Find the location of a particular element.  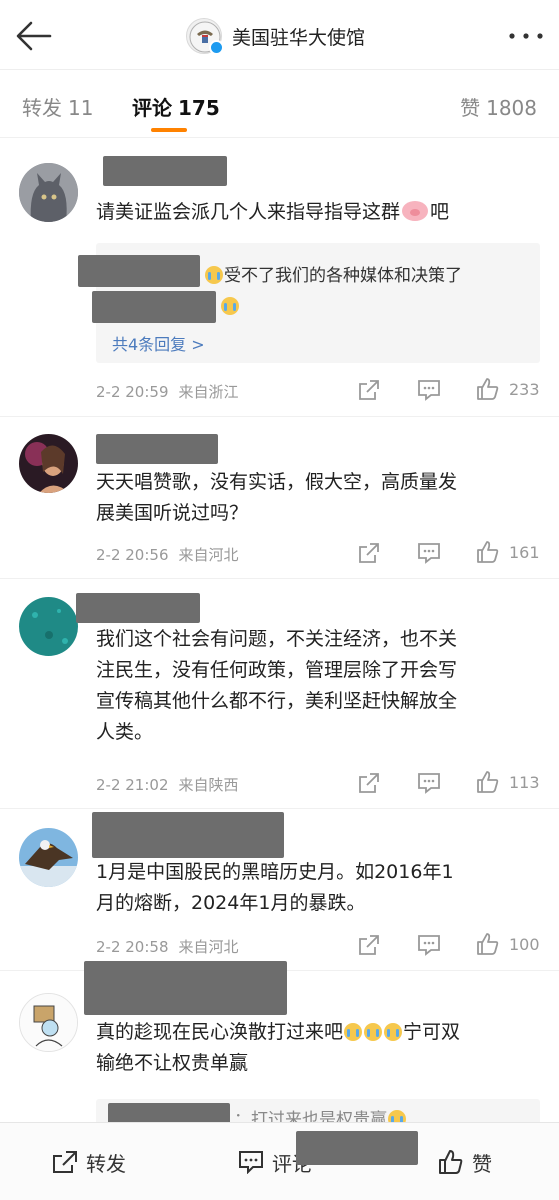

like-count: 233 is located at coordinates (524, 389).